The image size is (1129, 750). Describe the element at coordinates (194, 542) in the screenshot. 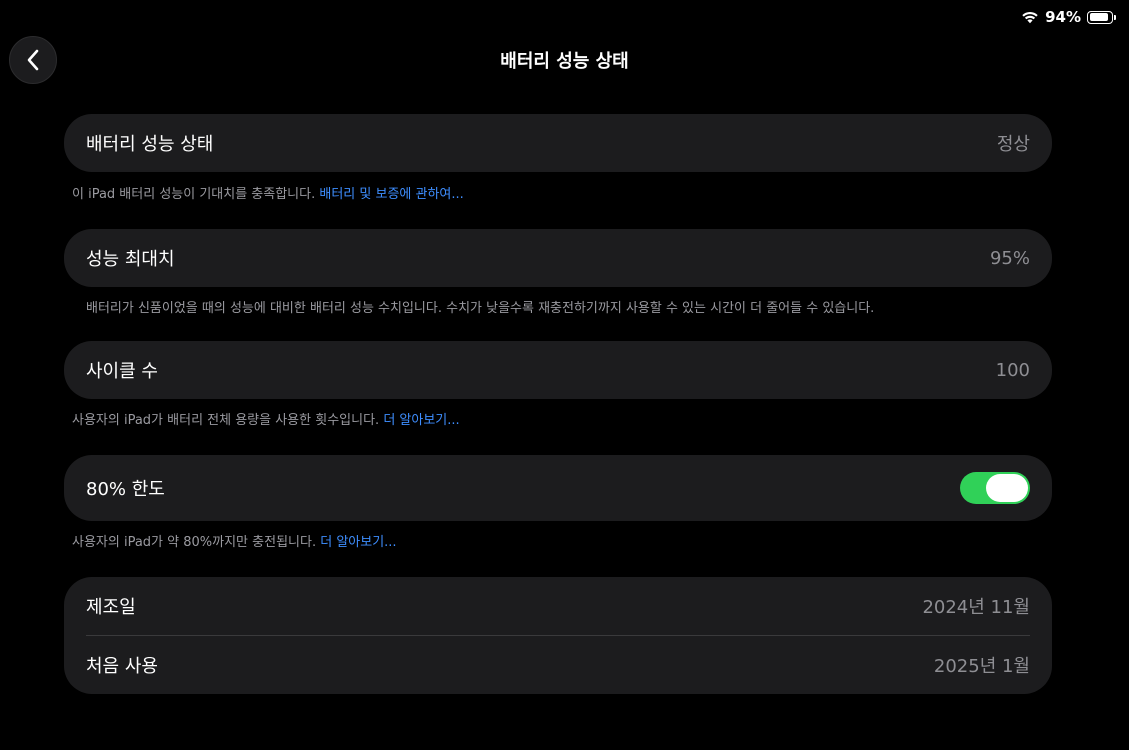

I see `limit-80-note-text: 사용자의 iPad가 약 80%까지만 충전됩니다.` at that location.